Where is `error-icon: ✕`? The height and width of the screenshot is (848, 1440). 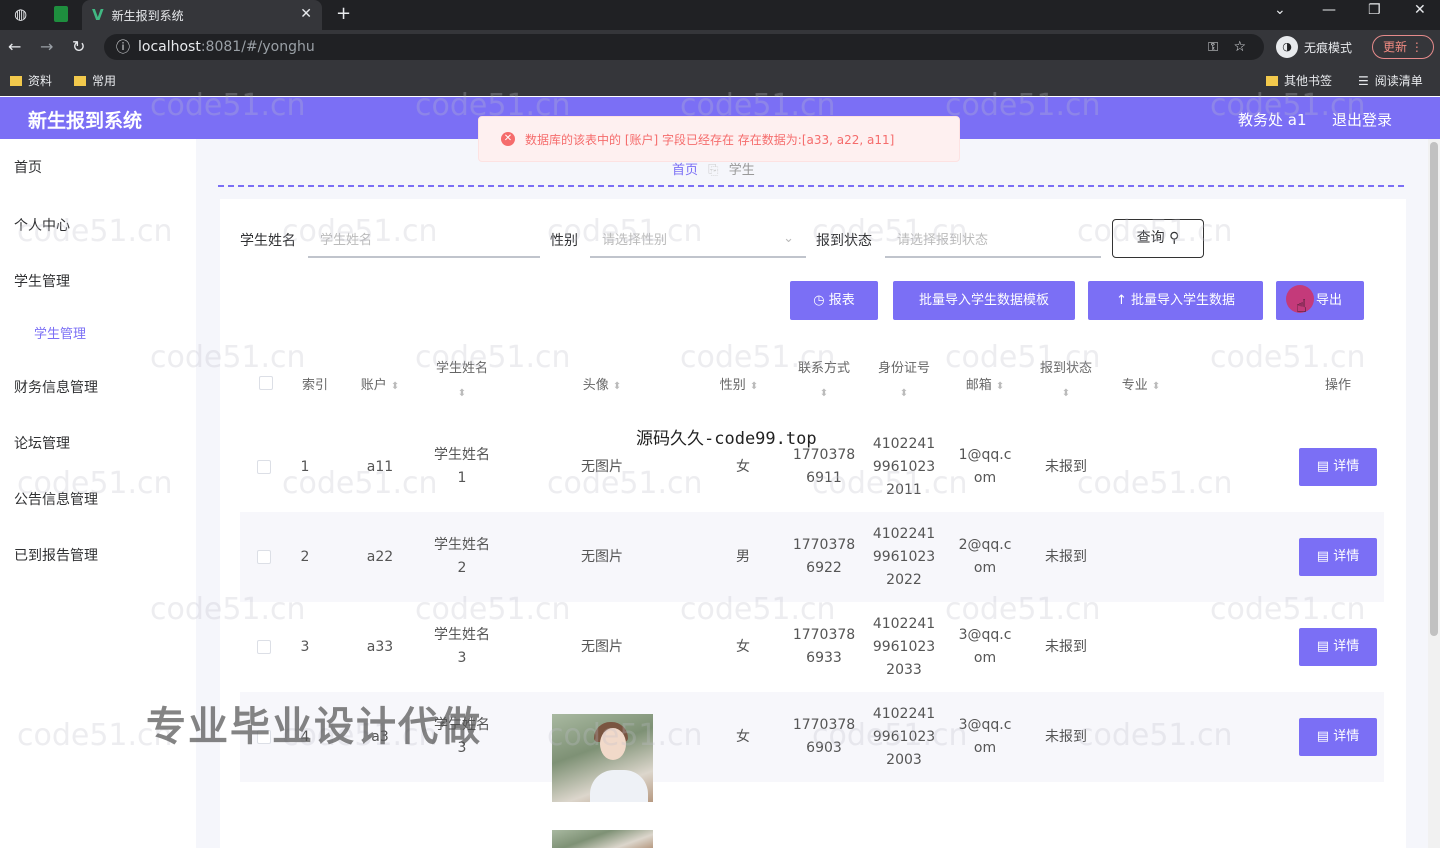 error-icon: ✕ is located at coordinates (508, 139).